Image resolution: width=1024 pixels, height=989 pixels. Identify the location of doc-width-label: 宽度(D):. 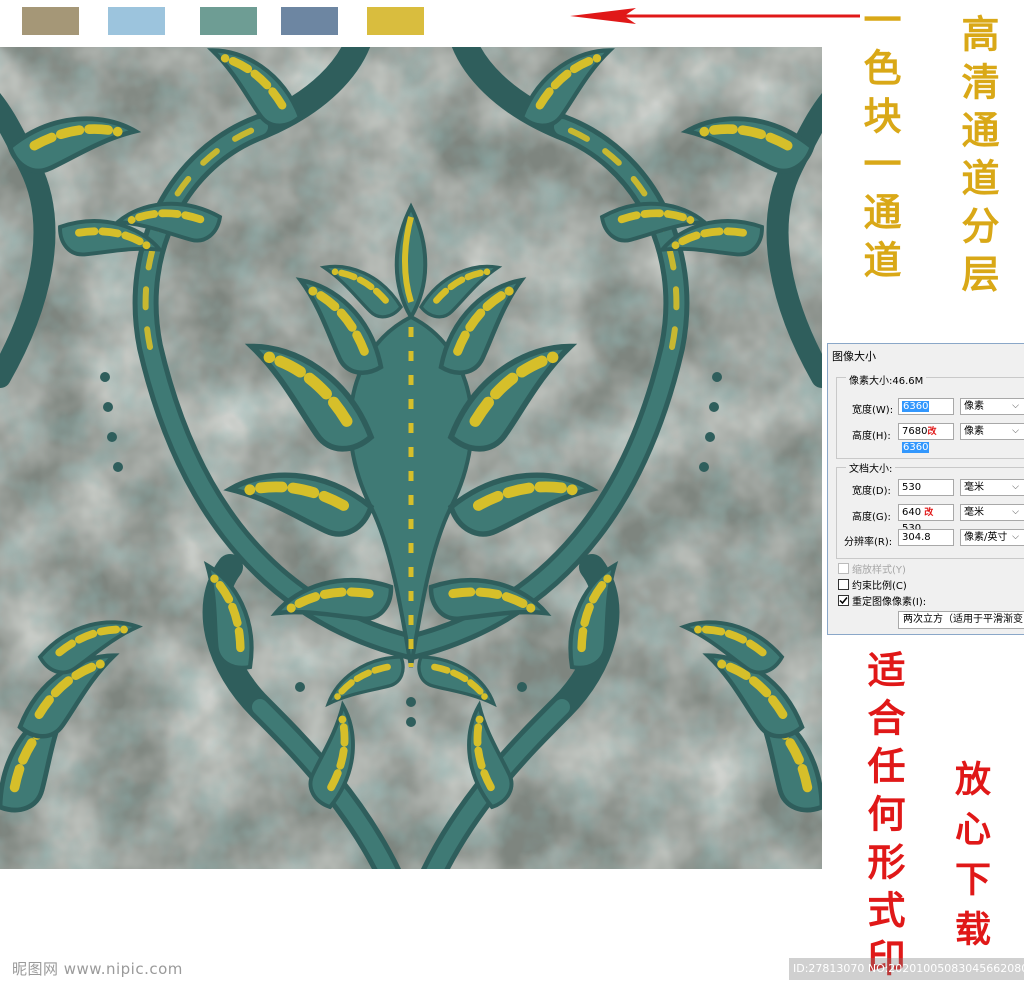
(871, 491).